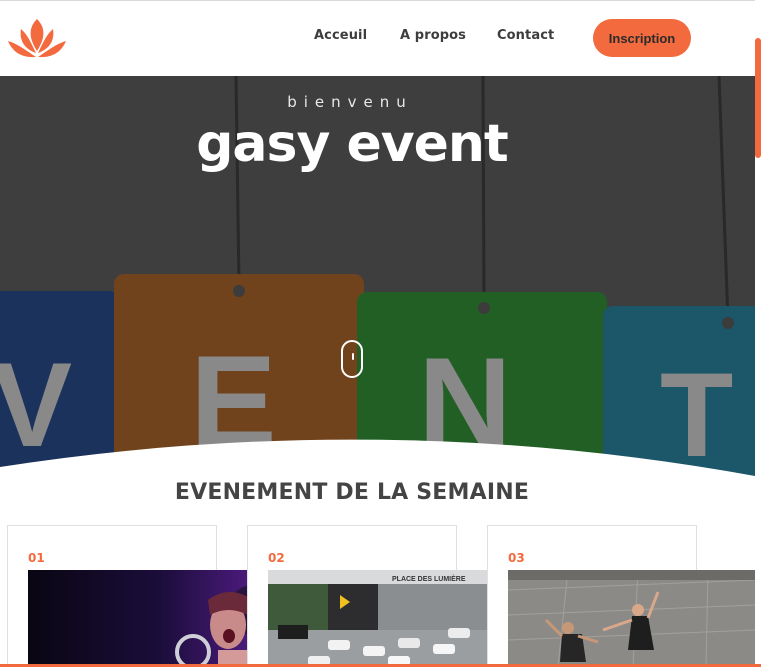 This screenshot has height=667, width=761. Describe the element at coordinates (377, 618) in the screenshot. I see `event-image-place-des-lumieres: PLACE DES LUMIÈRE` at that location.